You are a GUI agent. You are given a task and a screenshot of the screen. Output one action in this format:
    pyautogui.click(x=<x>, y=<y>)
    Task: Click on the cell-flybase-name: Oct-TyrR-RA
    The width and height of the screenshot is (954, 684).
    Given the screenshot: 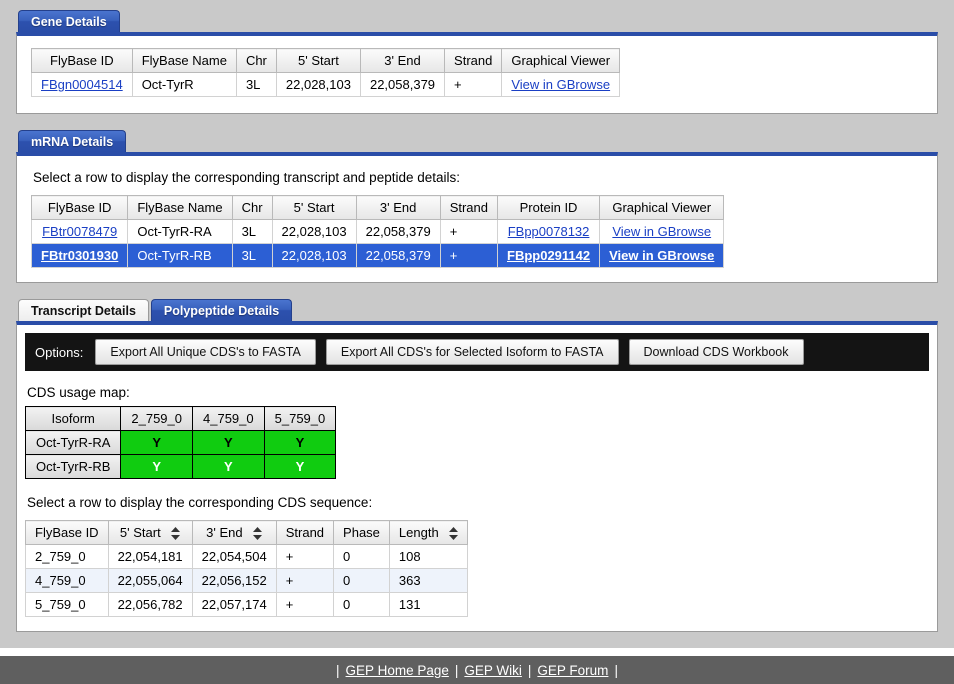 What is the action you would take?
    pyautogui.click(x=180, y=231)
    